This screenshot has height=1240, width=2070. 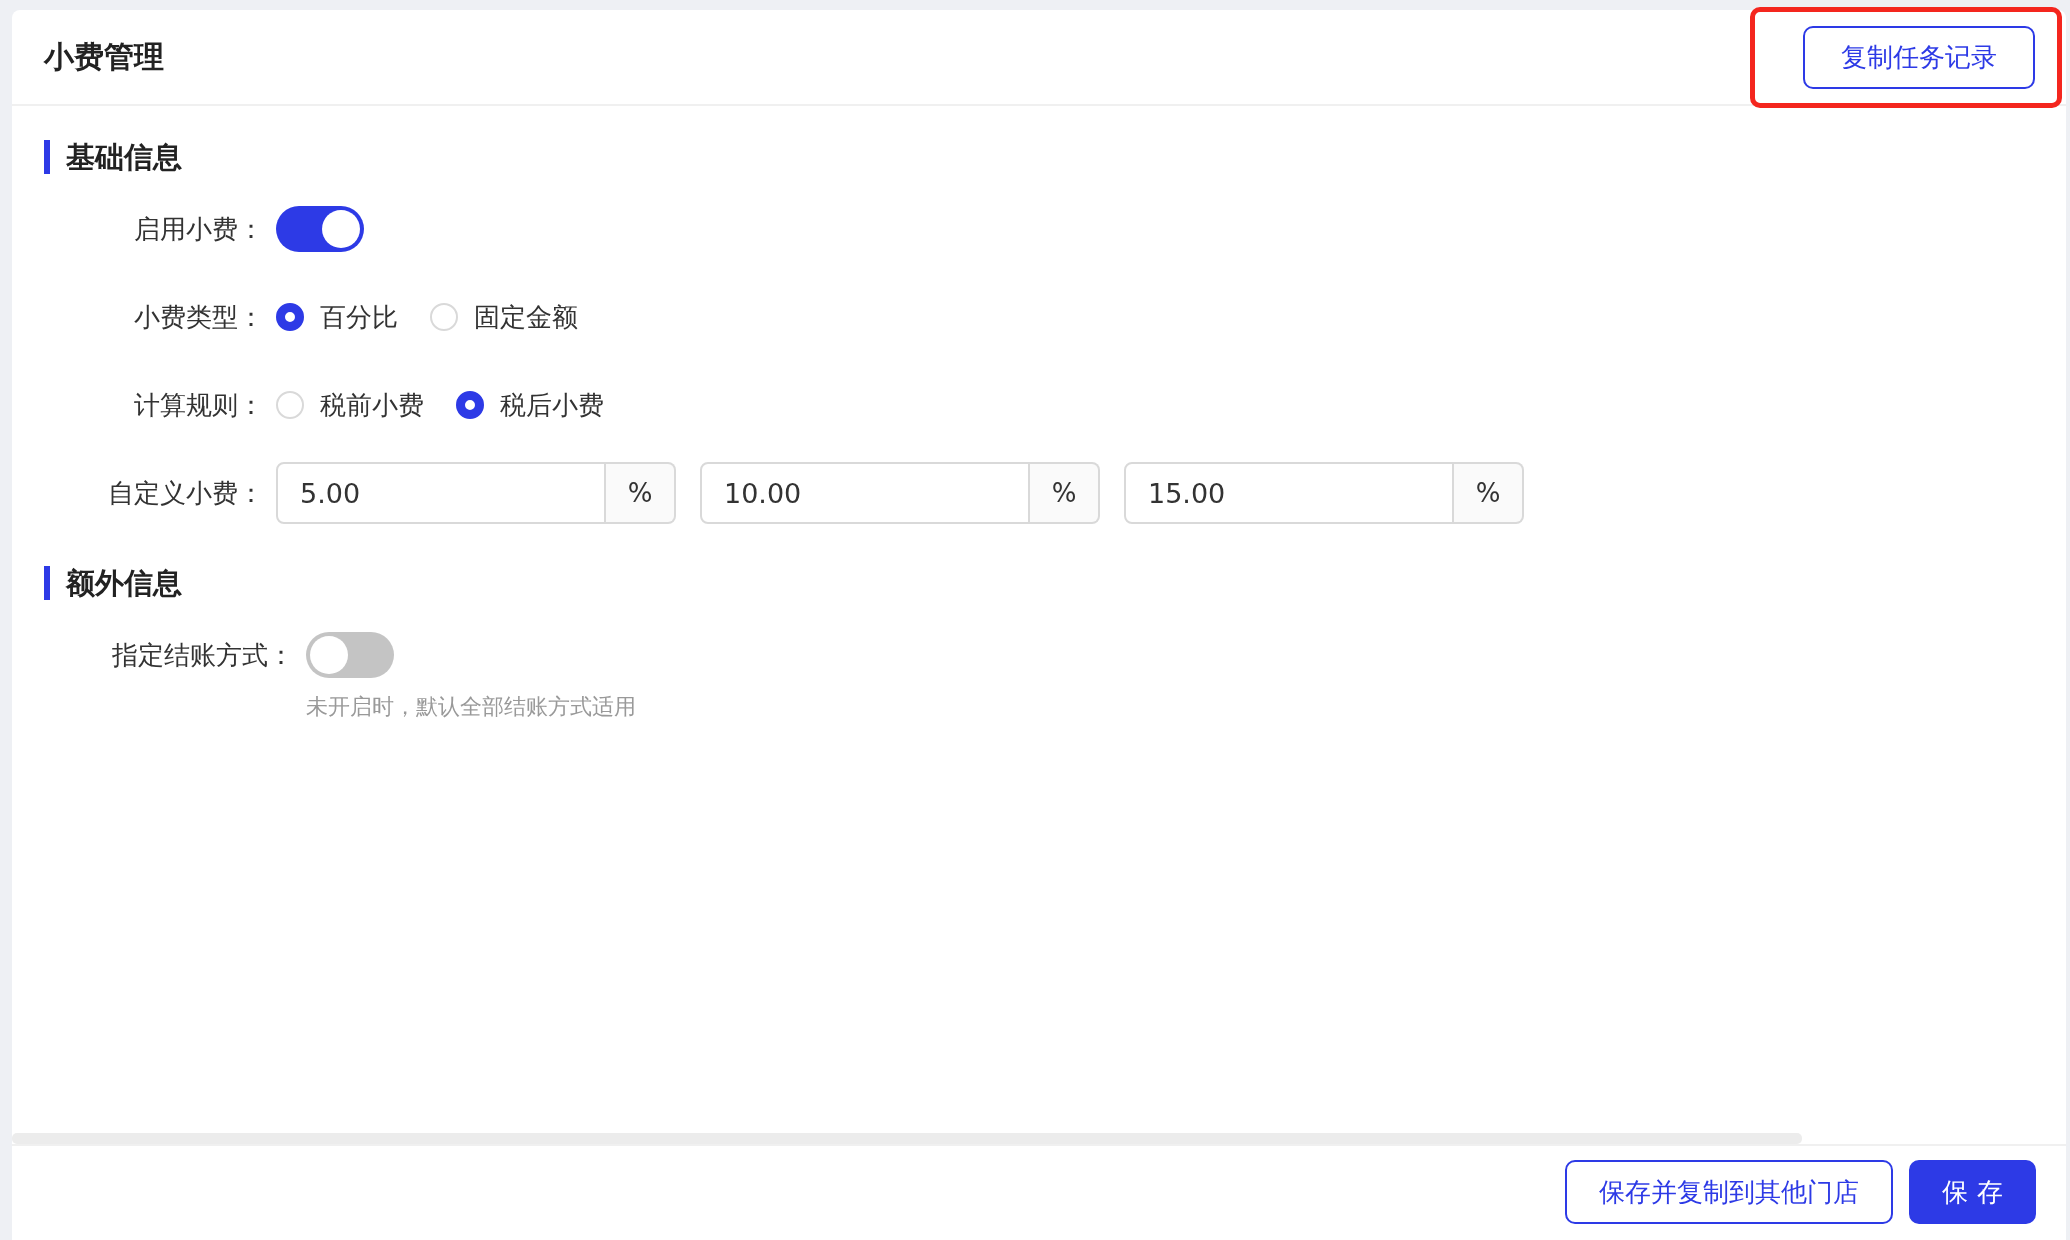 I want to click on section-heading: 额外信息, so click(x=1055, y=583).